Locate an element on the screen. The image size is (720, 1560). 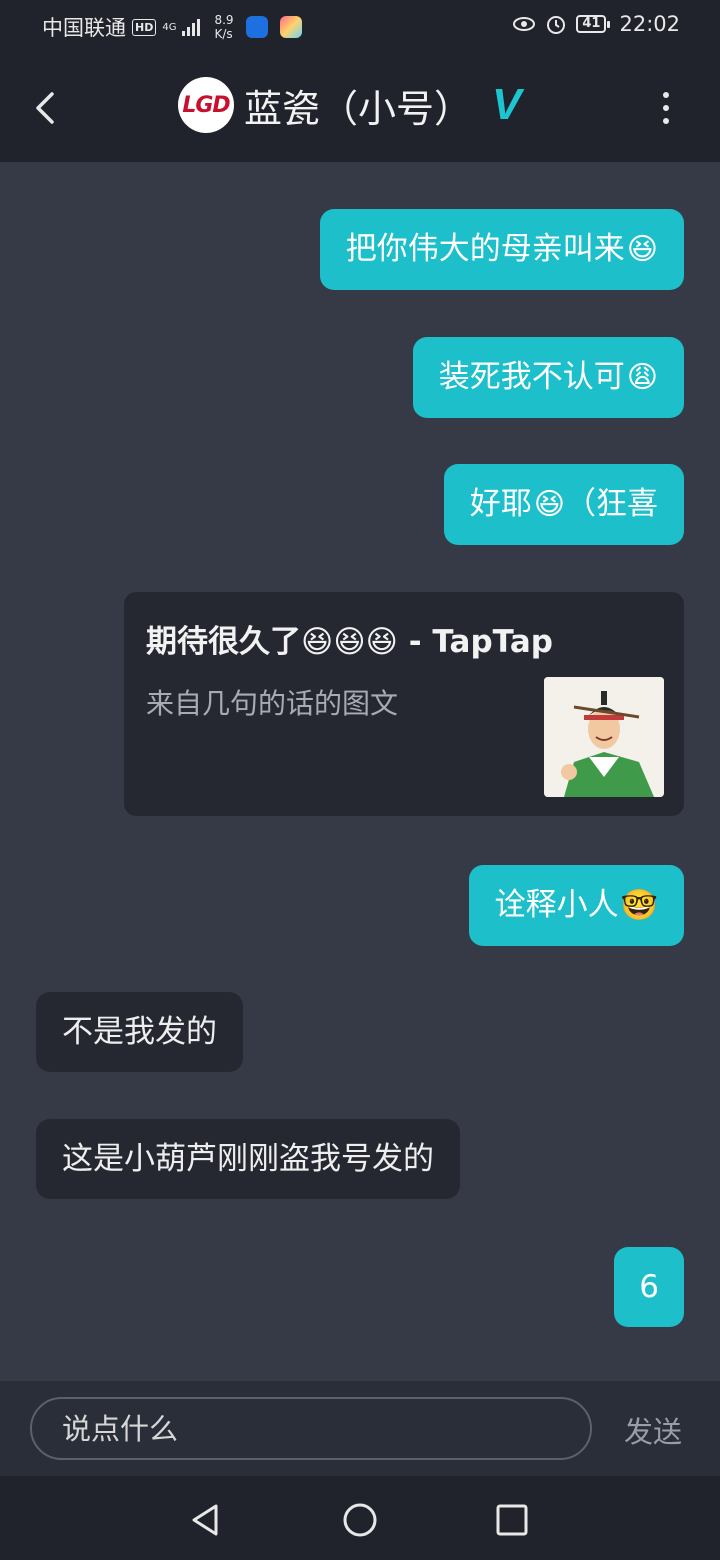
message-text: 诠释小人 is located at coordinates (556, 905).